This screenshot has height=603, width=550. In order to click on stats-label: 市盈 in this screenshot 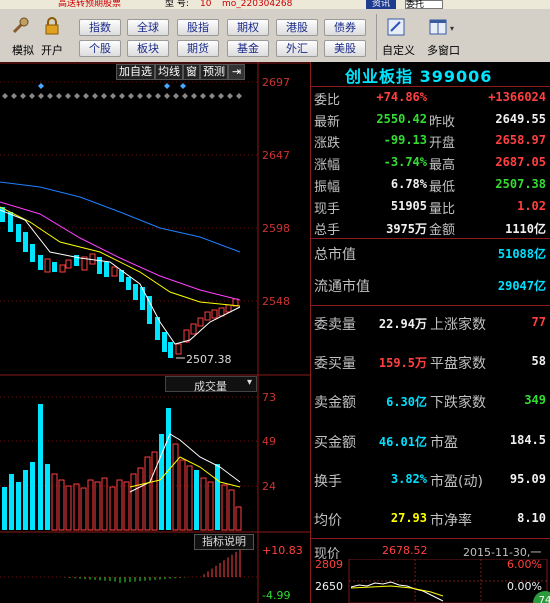, I will do `click(444, 442)`.